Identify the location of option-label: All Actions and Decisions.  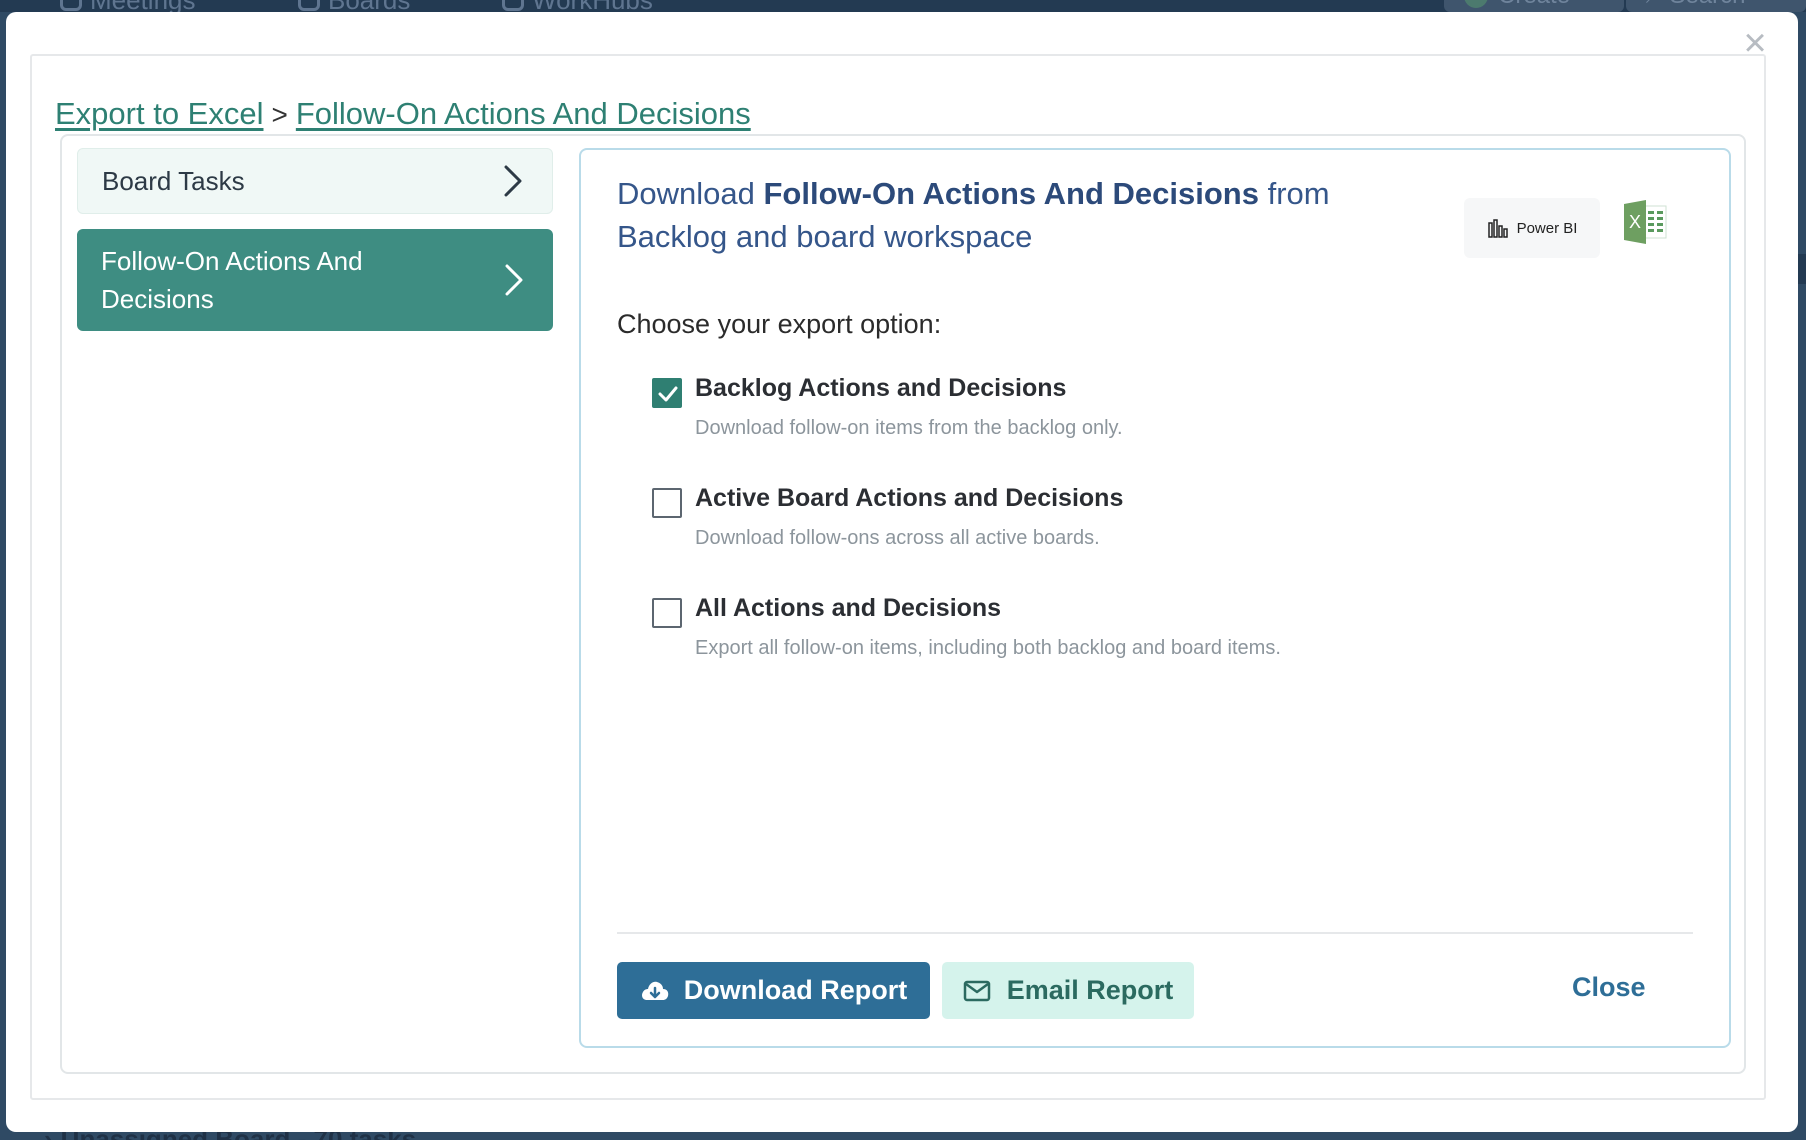
(848, 608).